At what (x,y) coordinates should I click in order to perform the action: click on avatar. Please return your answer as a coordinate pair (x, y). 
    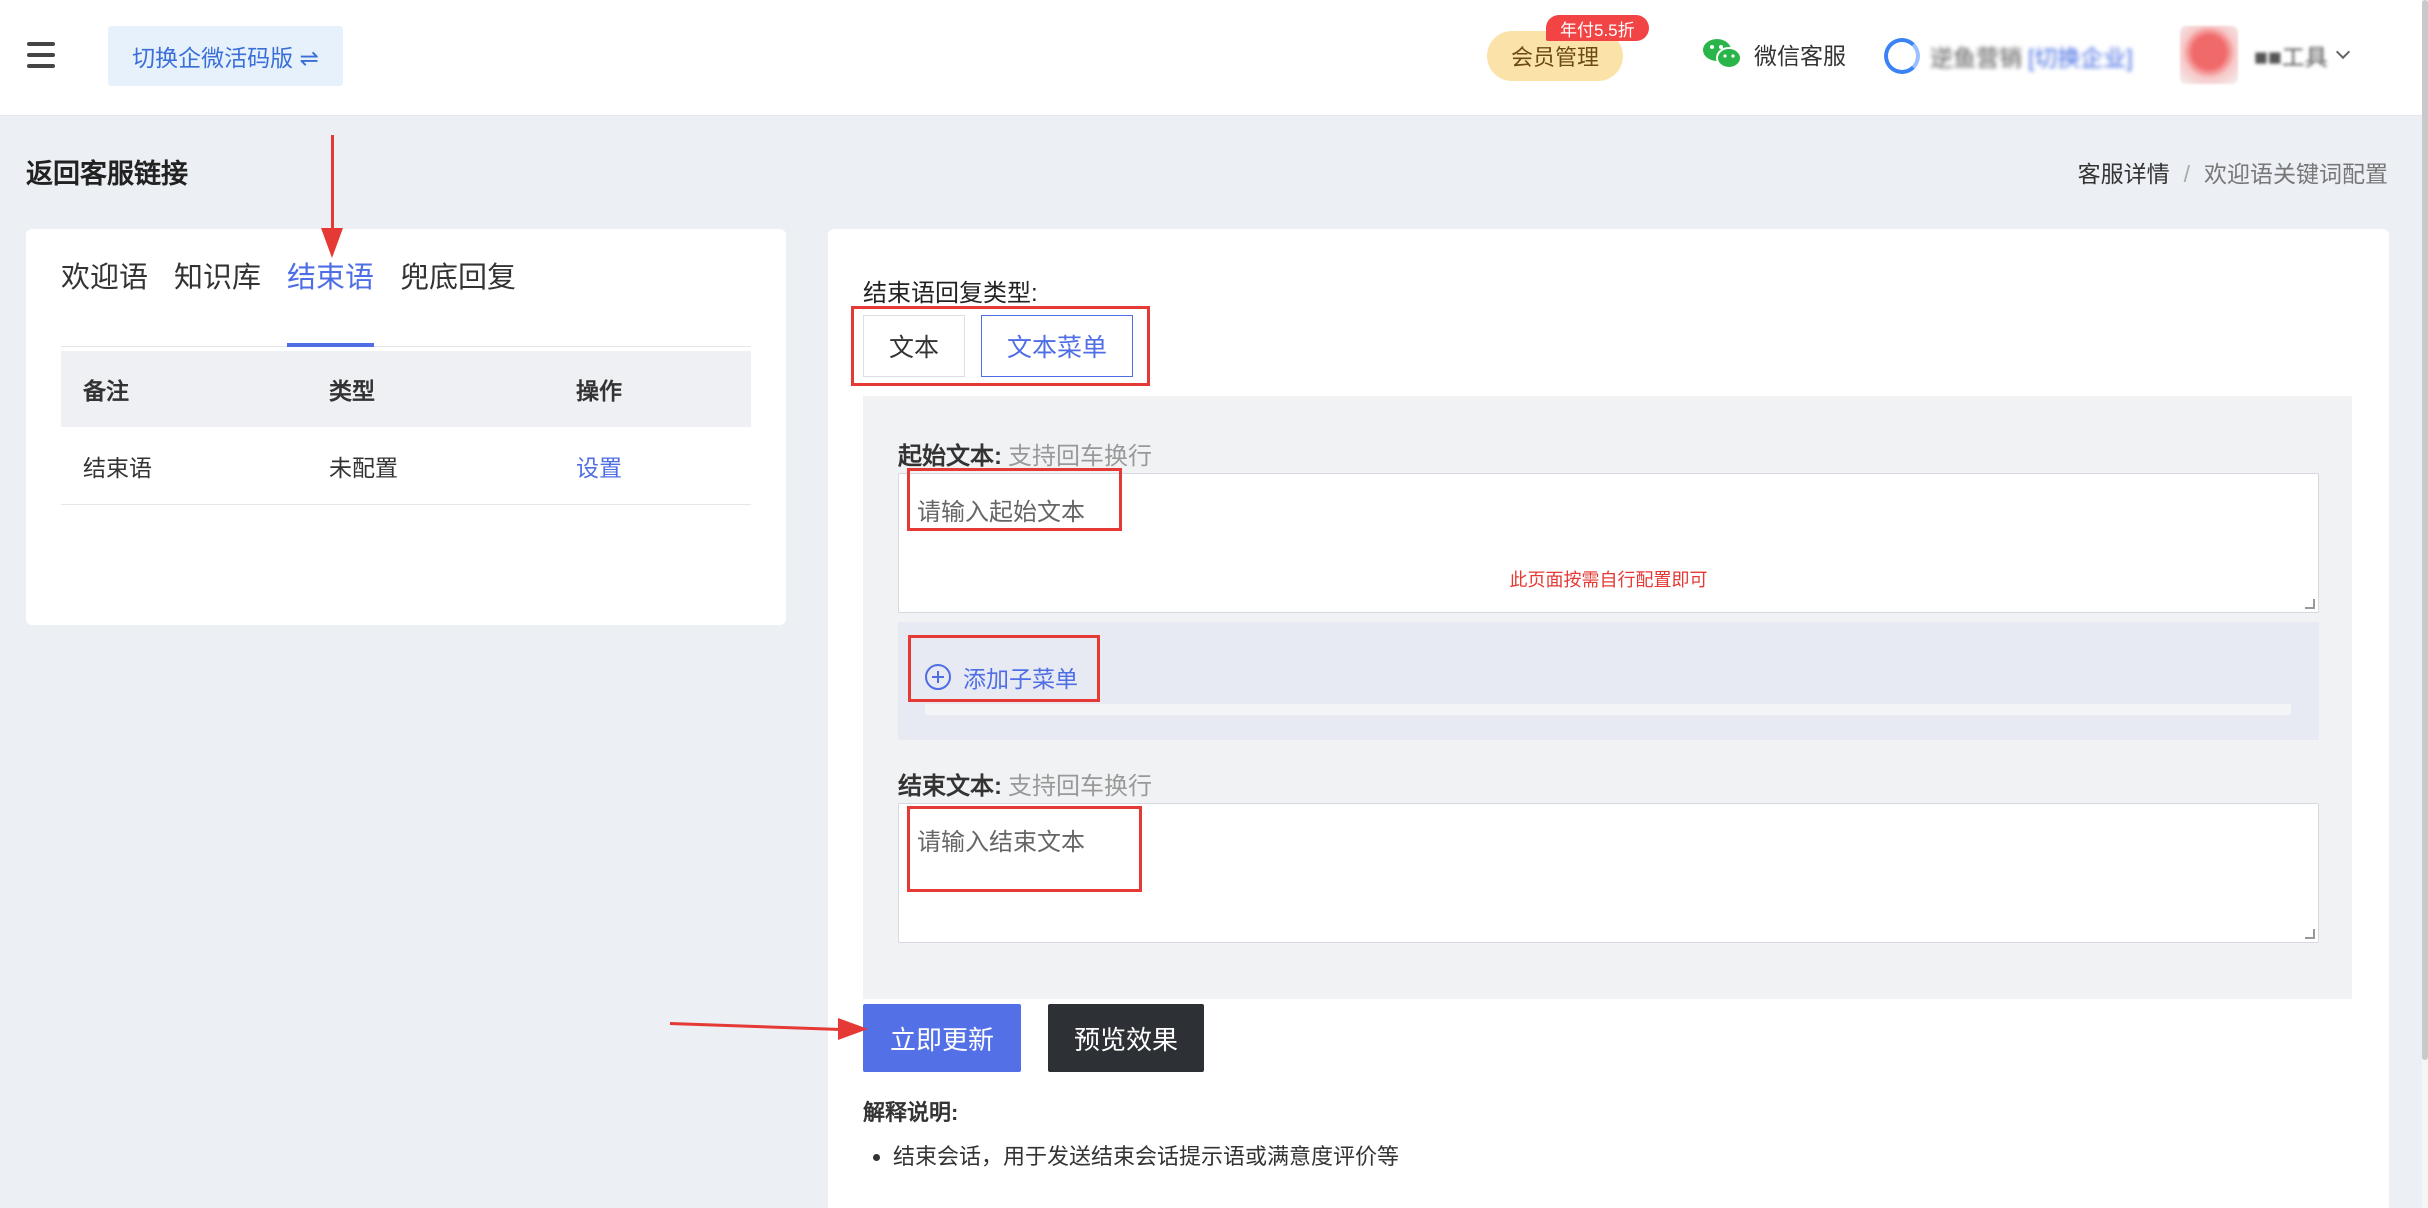
    Looking at the image, I should click on (2209, 55).